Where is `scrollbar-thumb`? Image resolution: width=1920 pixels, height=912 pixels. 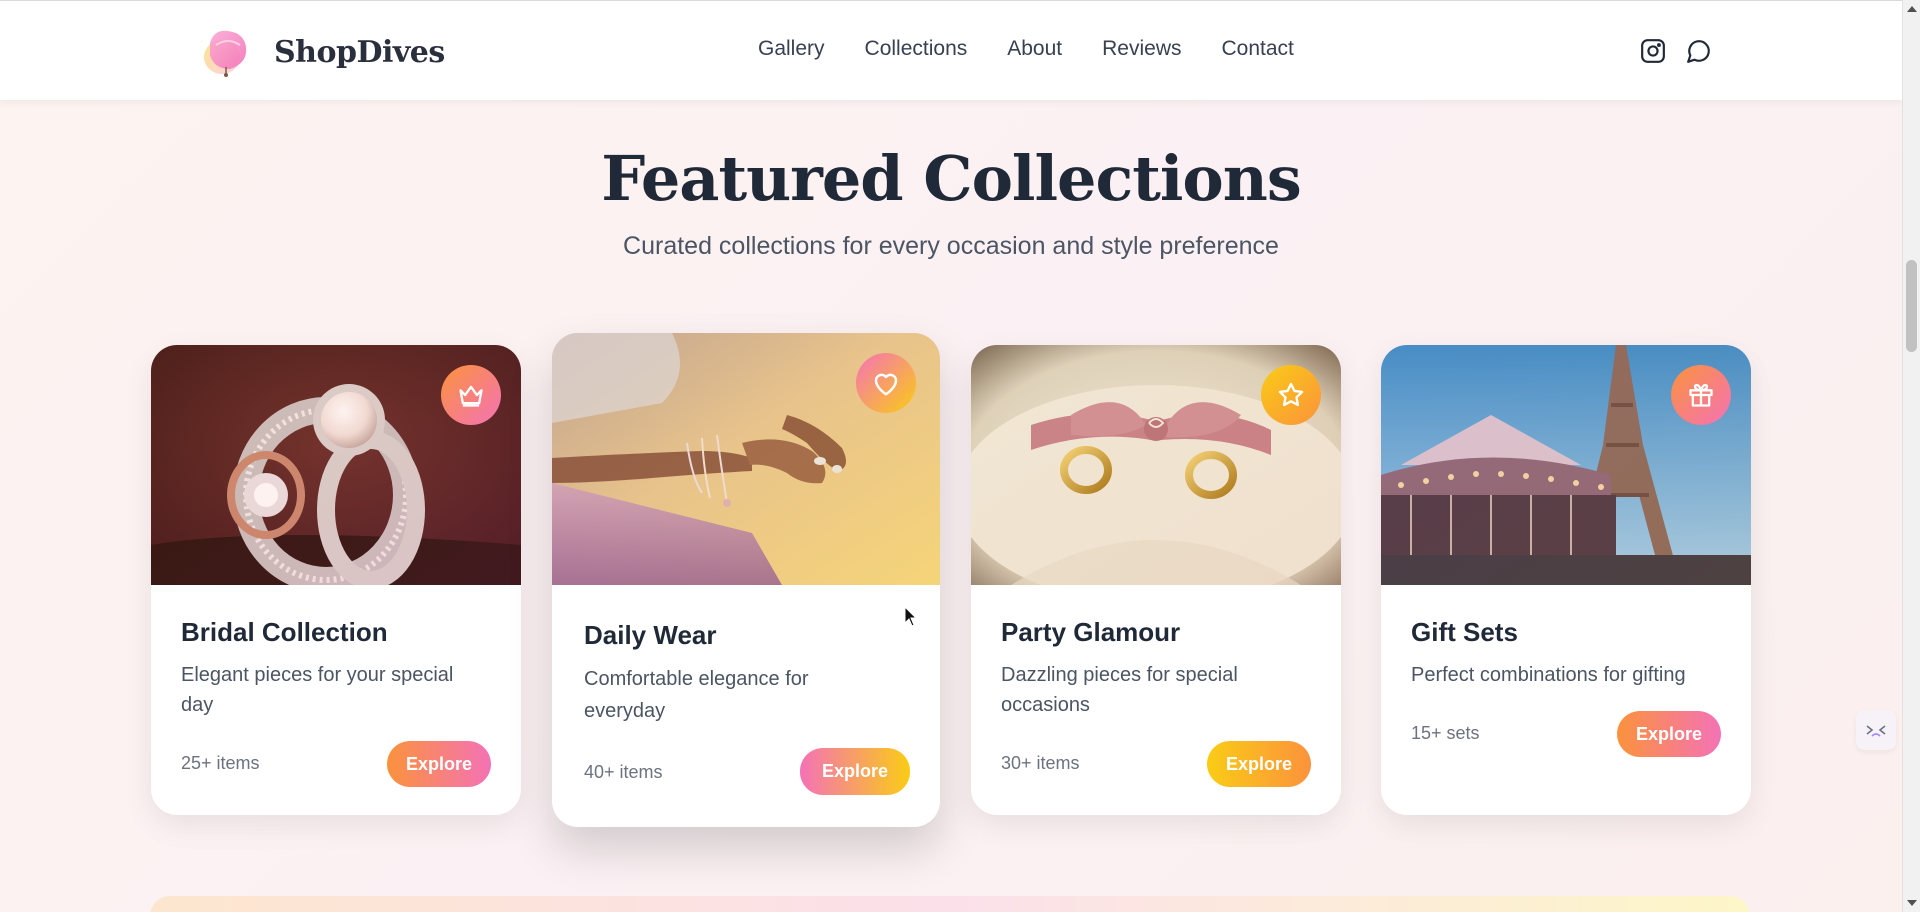 scrollbar-thumb is located at coordinates (1911, 306).